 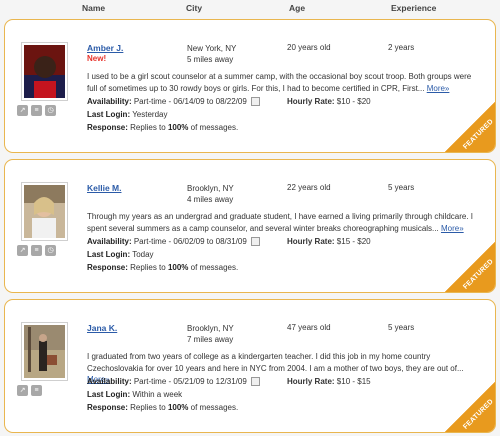 What do you see at coordinates (143, 254) in the screenshot?
I see `last-login-value: Today` at bounding box center [143, 254].